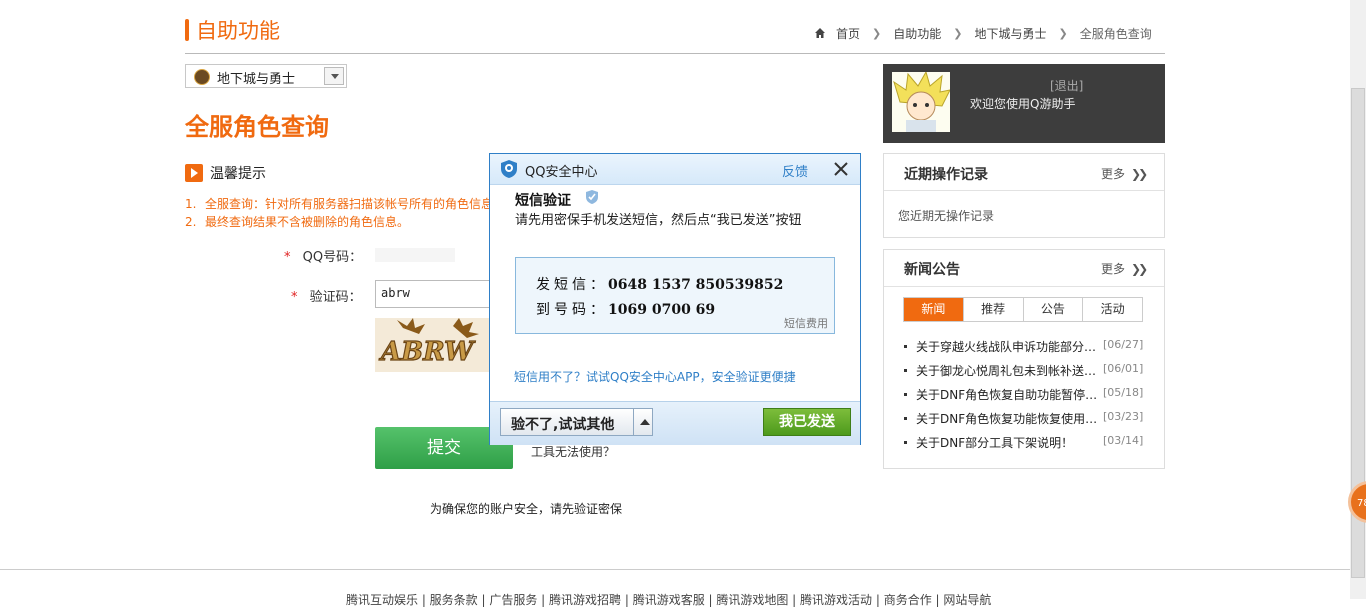 The height and width of the screenshot is (608, 1366). I want to click on feedback-link: 反馈, so click(795, 170).